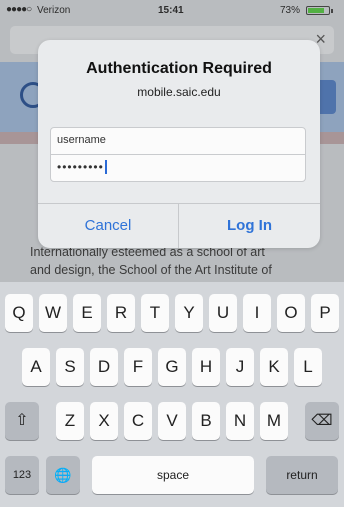 Image resolution: width=344 pixels, height=507 pixels. What do you see at coordinates (36, 367) in the screenshot?
I see `key-a: A` at bounding box center [36, 367].